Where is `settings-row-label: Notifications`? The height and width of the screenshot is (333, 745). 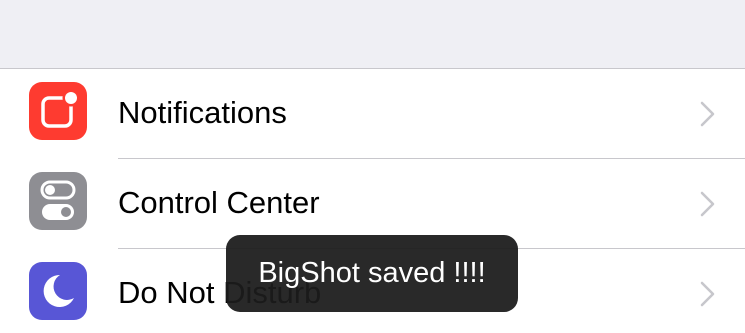 settings-row-label: Notifications is located at coordinates (202, 112).